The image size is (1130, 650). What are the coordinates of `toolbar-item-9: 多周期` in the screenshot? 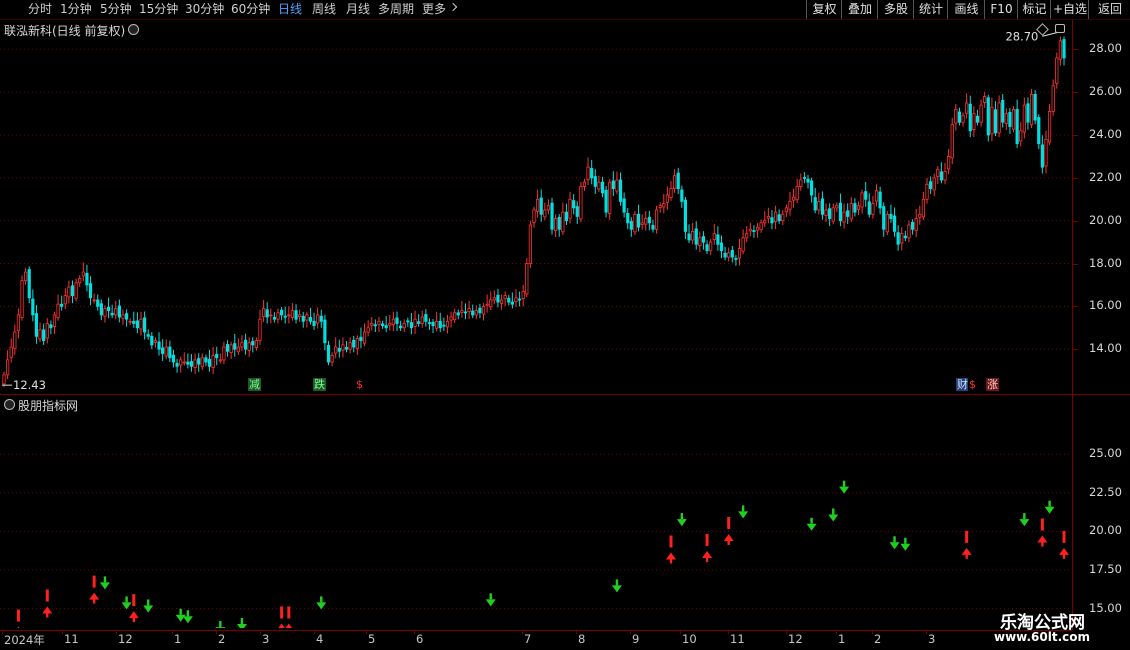 It's located at (396, 9).